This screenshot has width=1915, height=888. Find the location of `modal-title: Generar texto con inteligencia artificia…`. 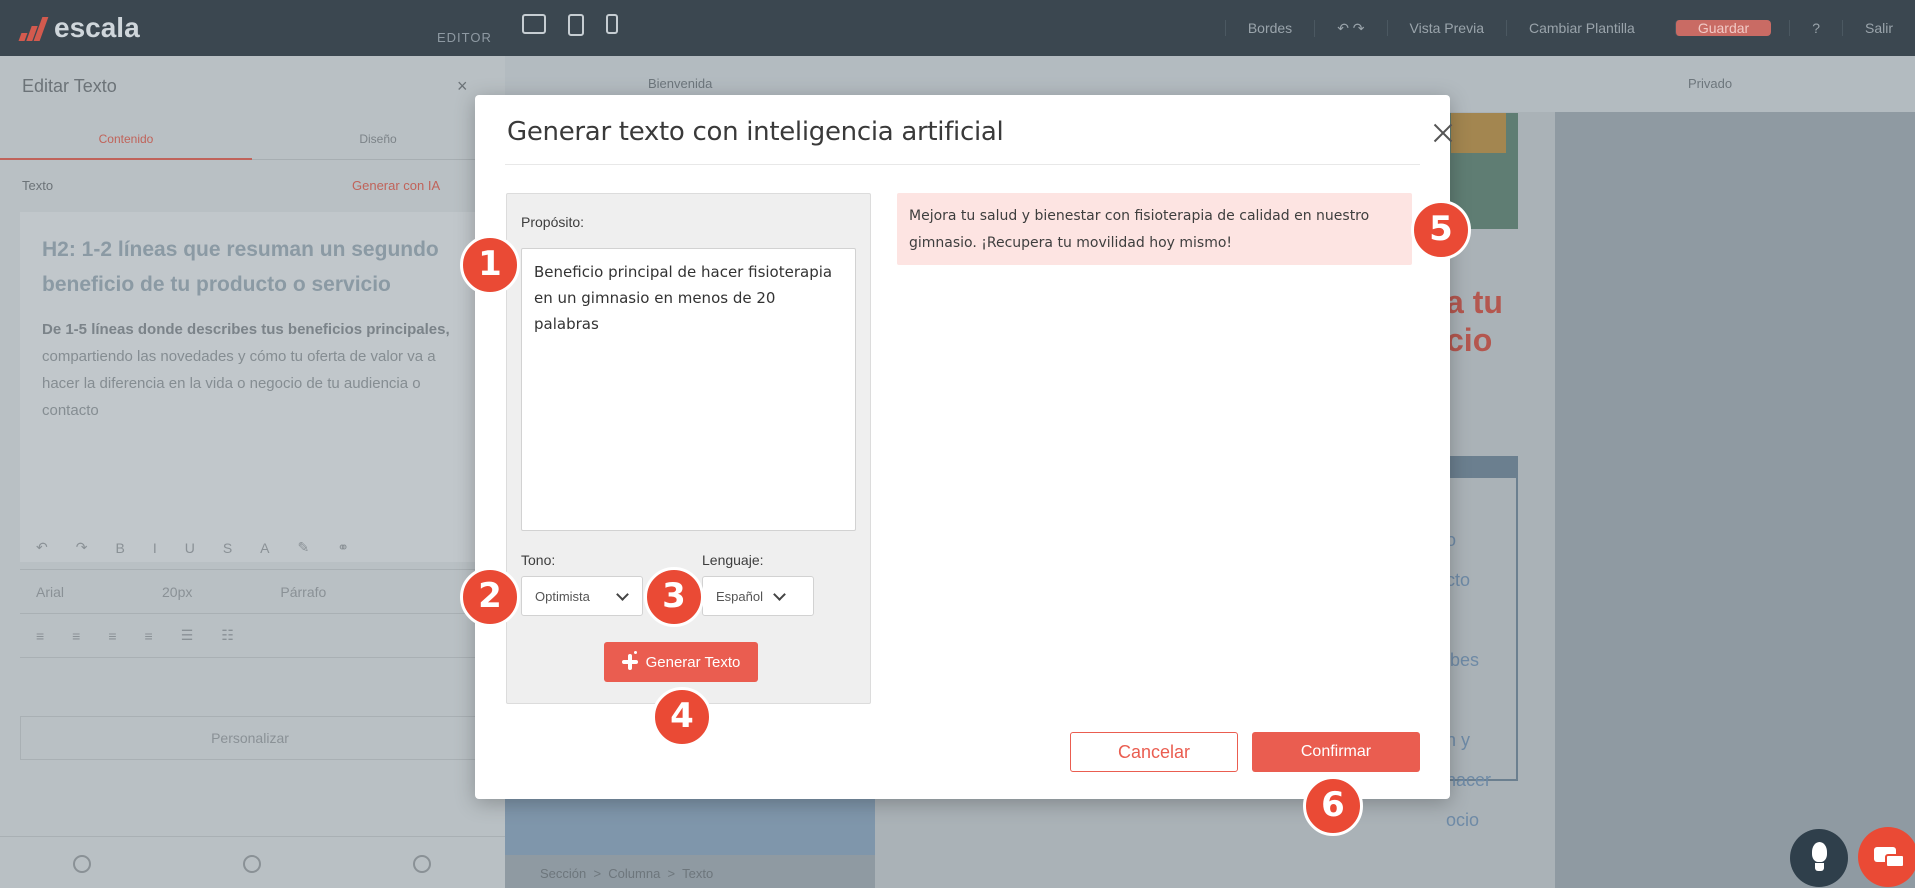

modal-title: Generar texto con inteligencia artificia… is located at coordinates (755, 132).